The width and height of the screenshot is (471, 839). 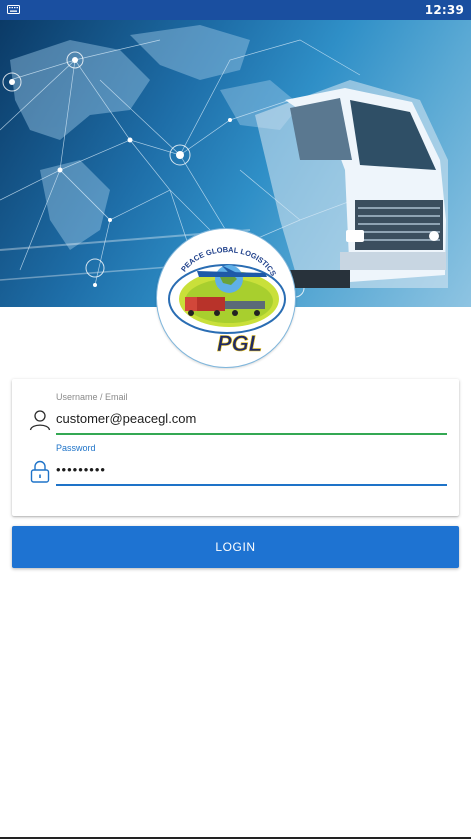 I want to click on lock-icon, so click(x=40, y=471).